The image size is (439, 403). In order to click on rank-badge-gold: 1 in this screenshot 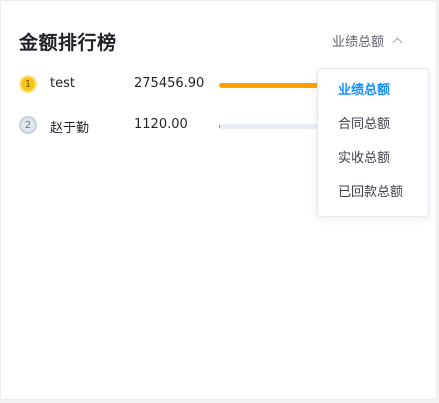, I will do `click(28, 84)`.